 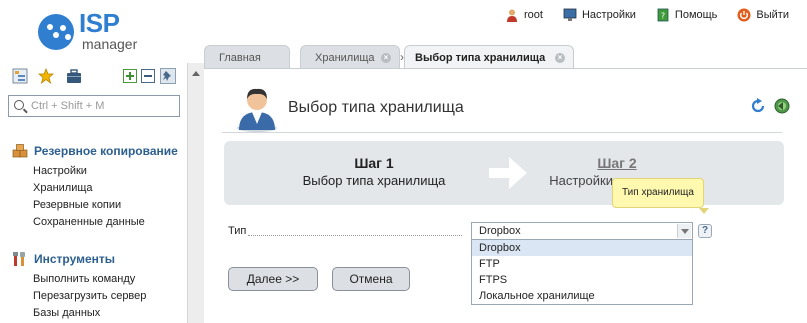 I want to click on sidebar-item-settings: Настройки, so click(x=105, y=171).